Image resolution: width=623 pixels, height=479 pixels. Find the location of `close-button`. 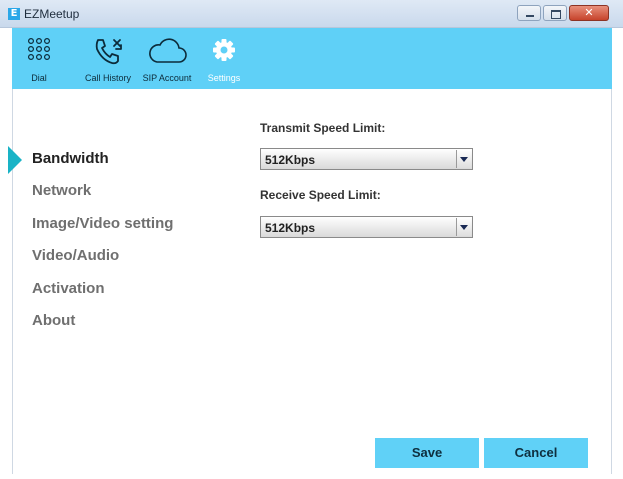

close-button is located at coordinates (589, 13).